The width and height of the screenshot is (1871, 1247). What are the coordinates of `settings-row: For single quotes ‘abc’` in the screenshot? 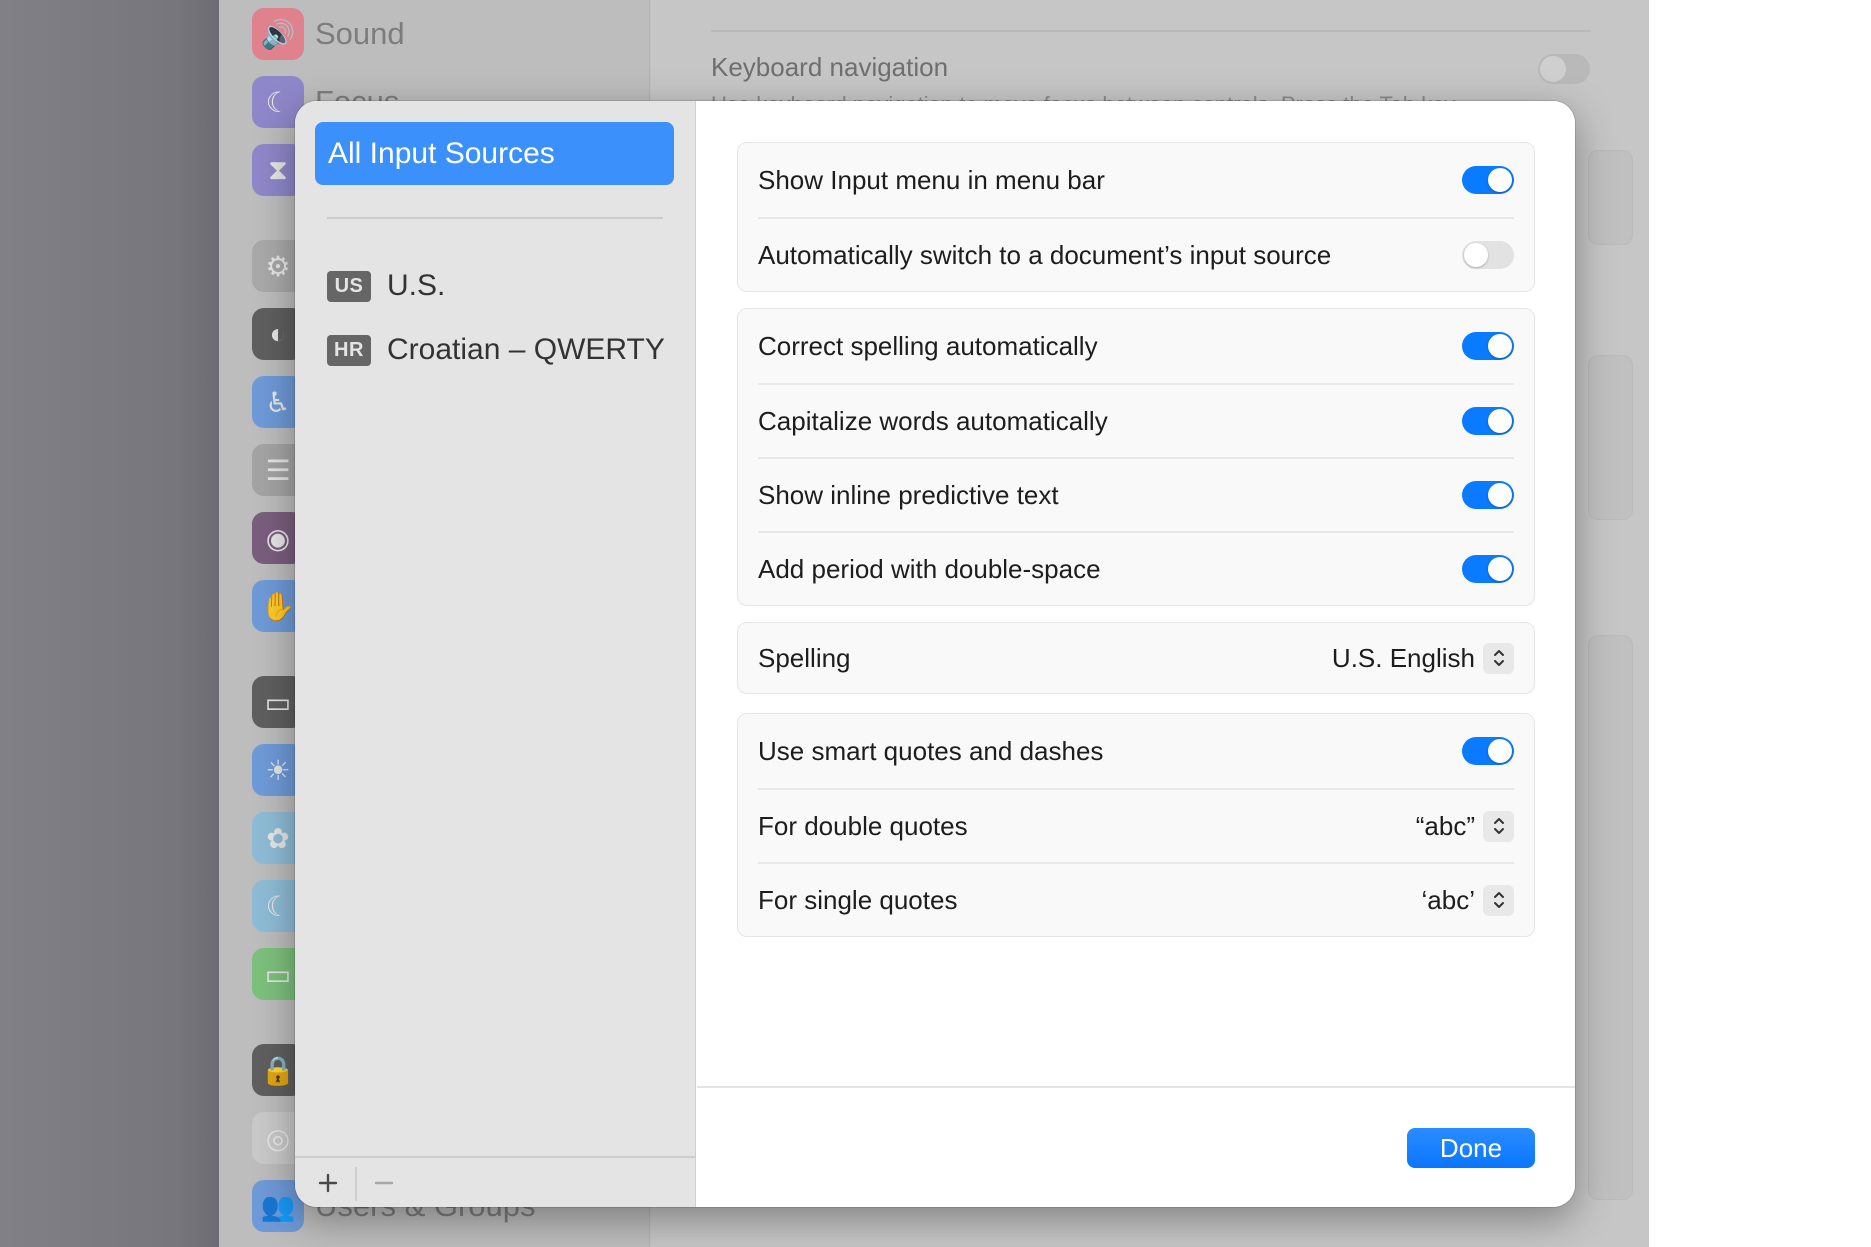 It's located at (1136, 899).